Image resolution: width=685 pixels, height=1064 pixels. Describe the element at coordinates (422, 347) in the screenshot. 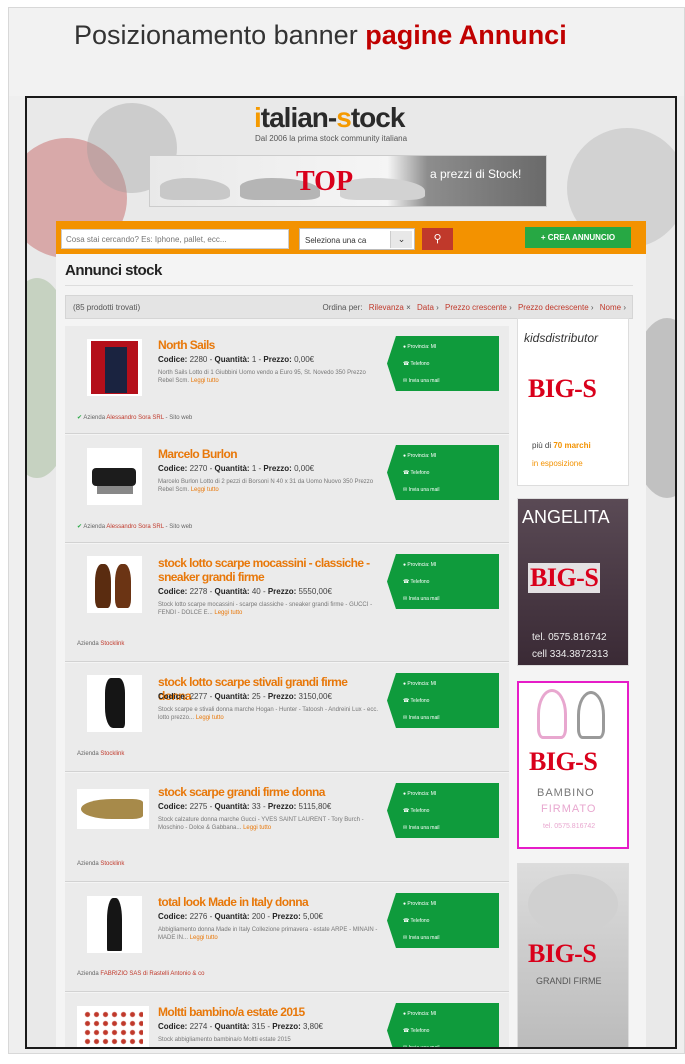

I see `contact-province-text: Provincia: MI` at that location.